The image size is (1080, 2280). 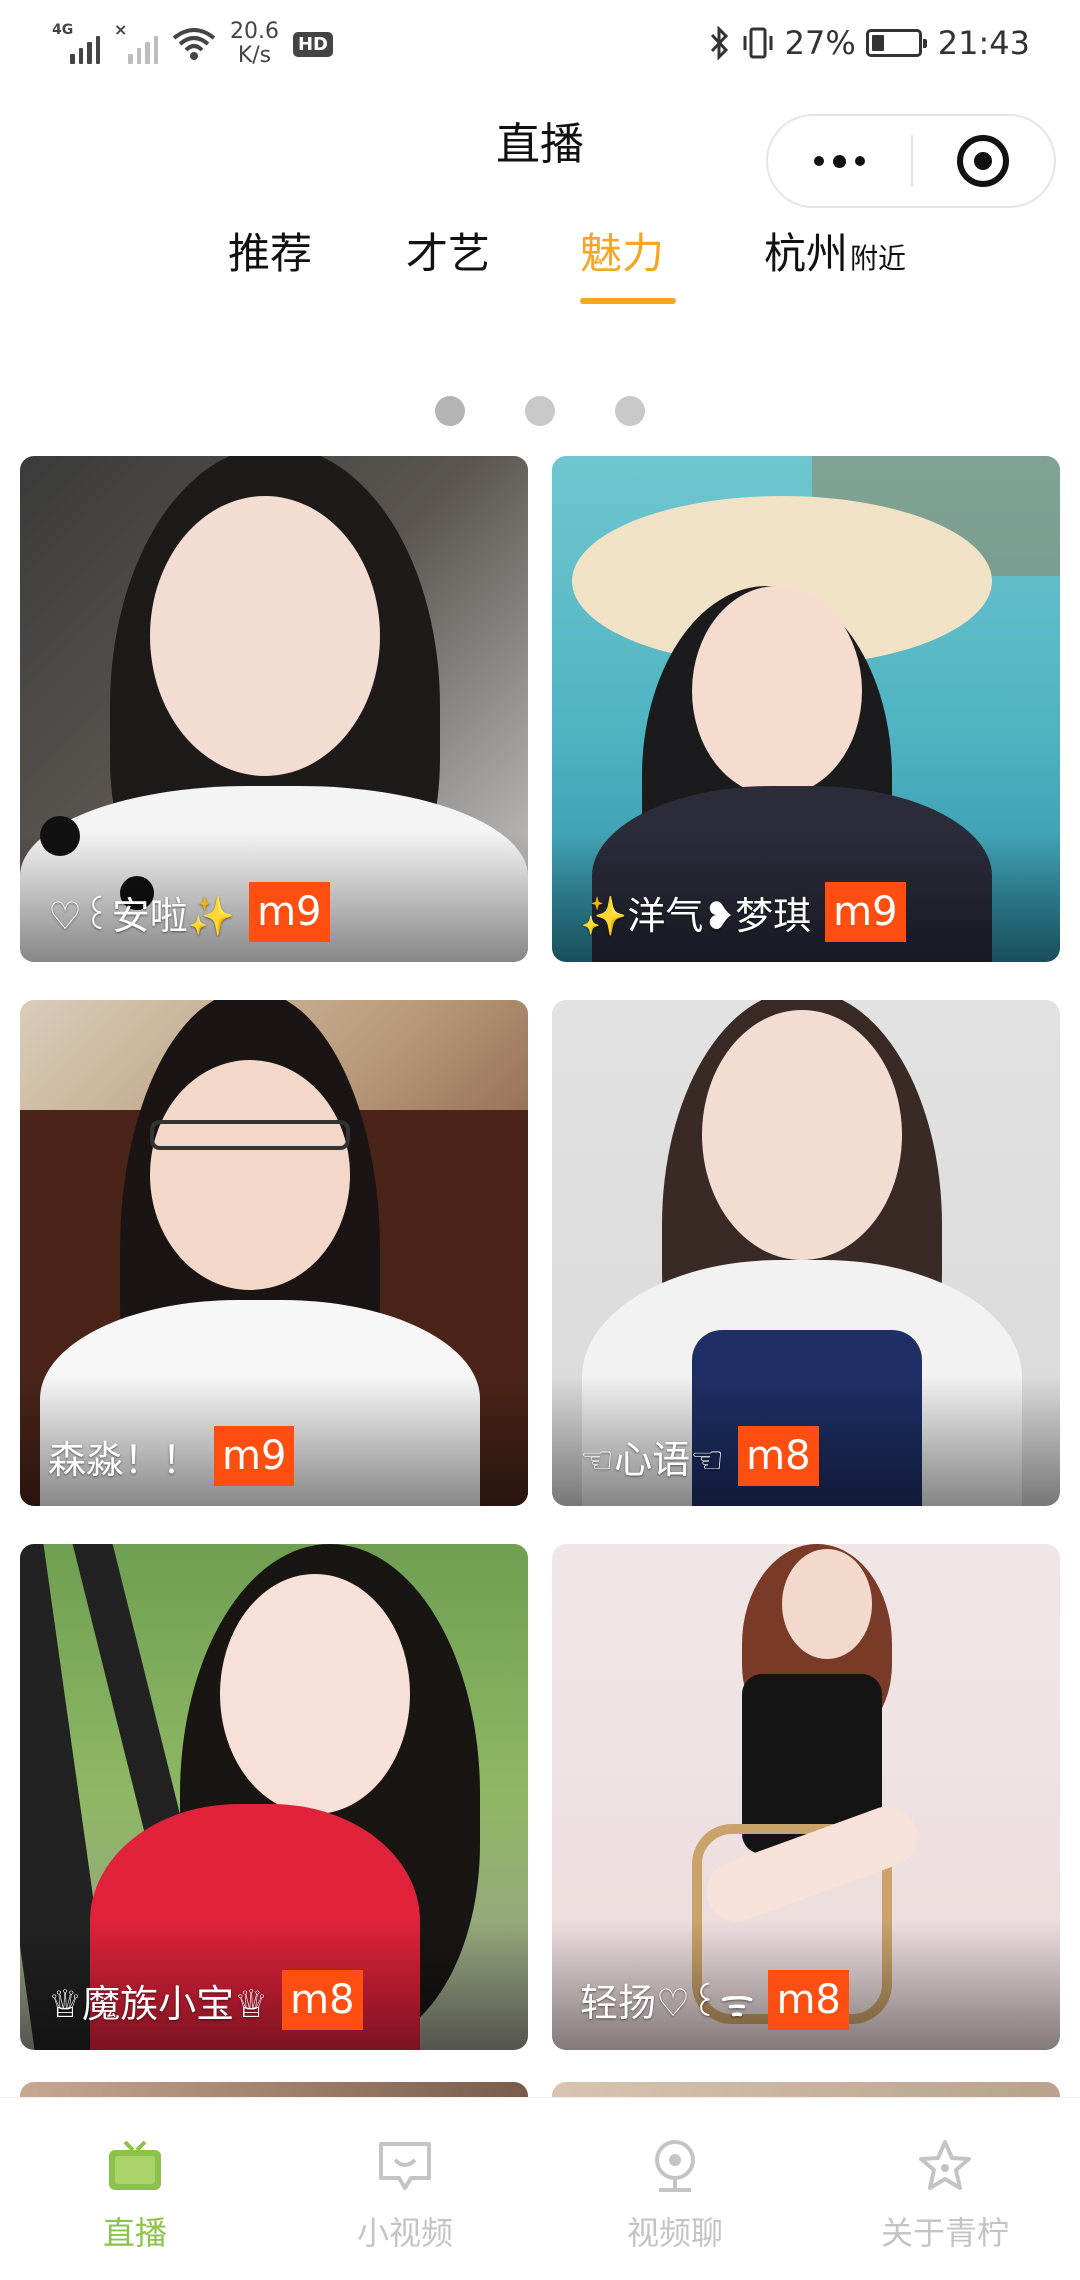 I want to click on nav-label: 直播, so click(x=134, y=2233).